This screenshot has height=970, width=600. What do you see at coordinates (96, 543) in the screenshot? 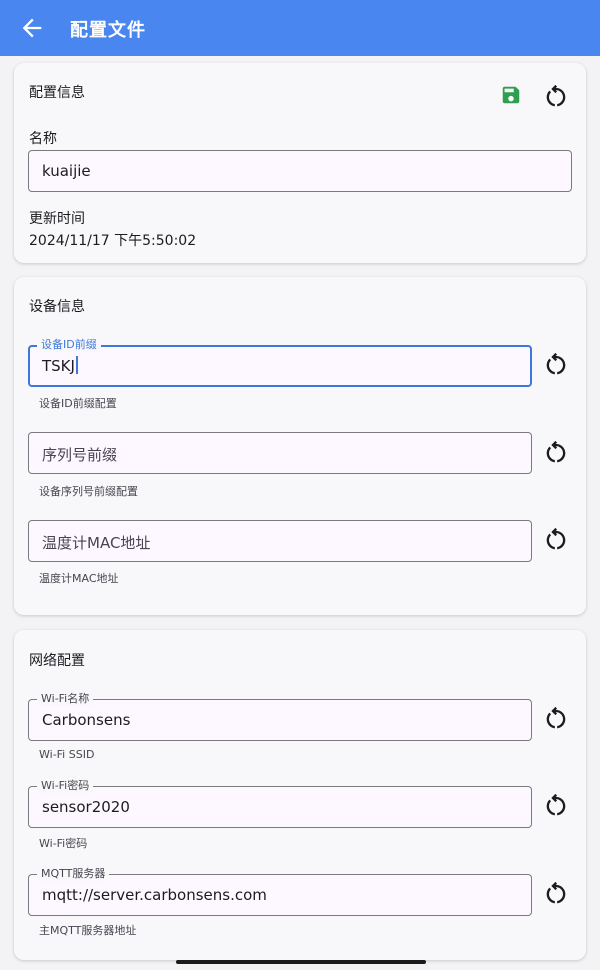
I see `thermometer-mac-placeholder: 温度计MAC地址` at bounding box center [96, 543].